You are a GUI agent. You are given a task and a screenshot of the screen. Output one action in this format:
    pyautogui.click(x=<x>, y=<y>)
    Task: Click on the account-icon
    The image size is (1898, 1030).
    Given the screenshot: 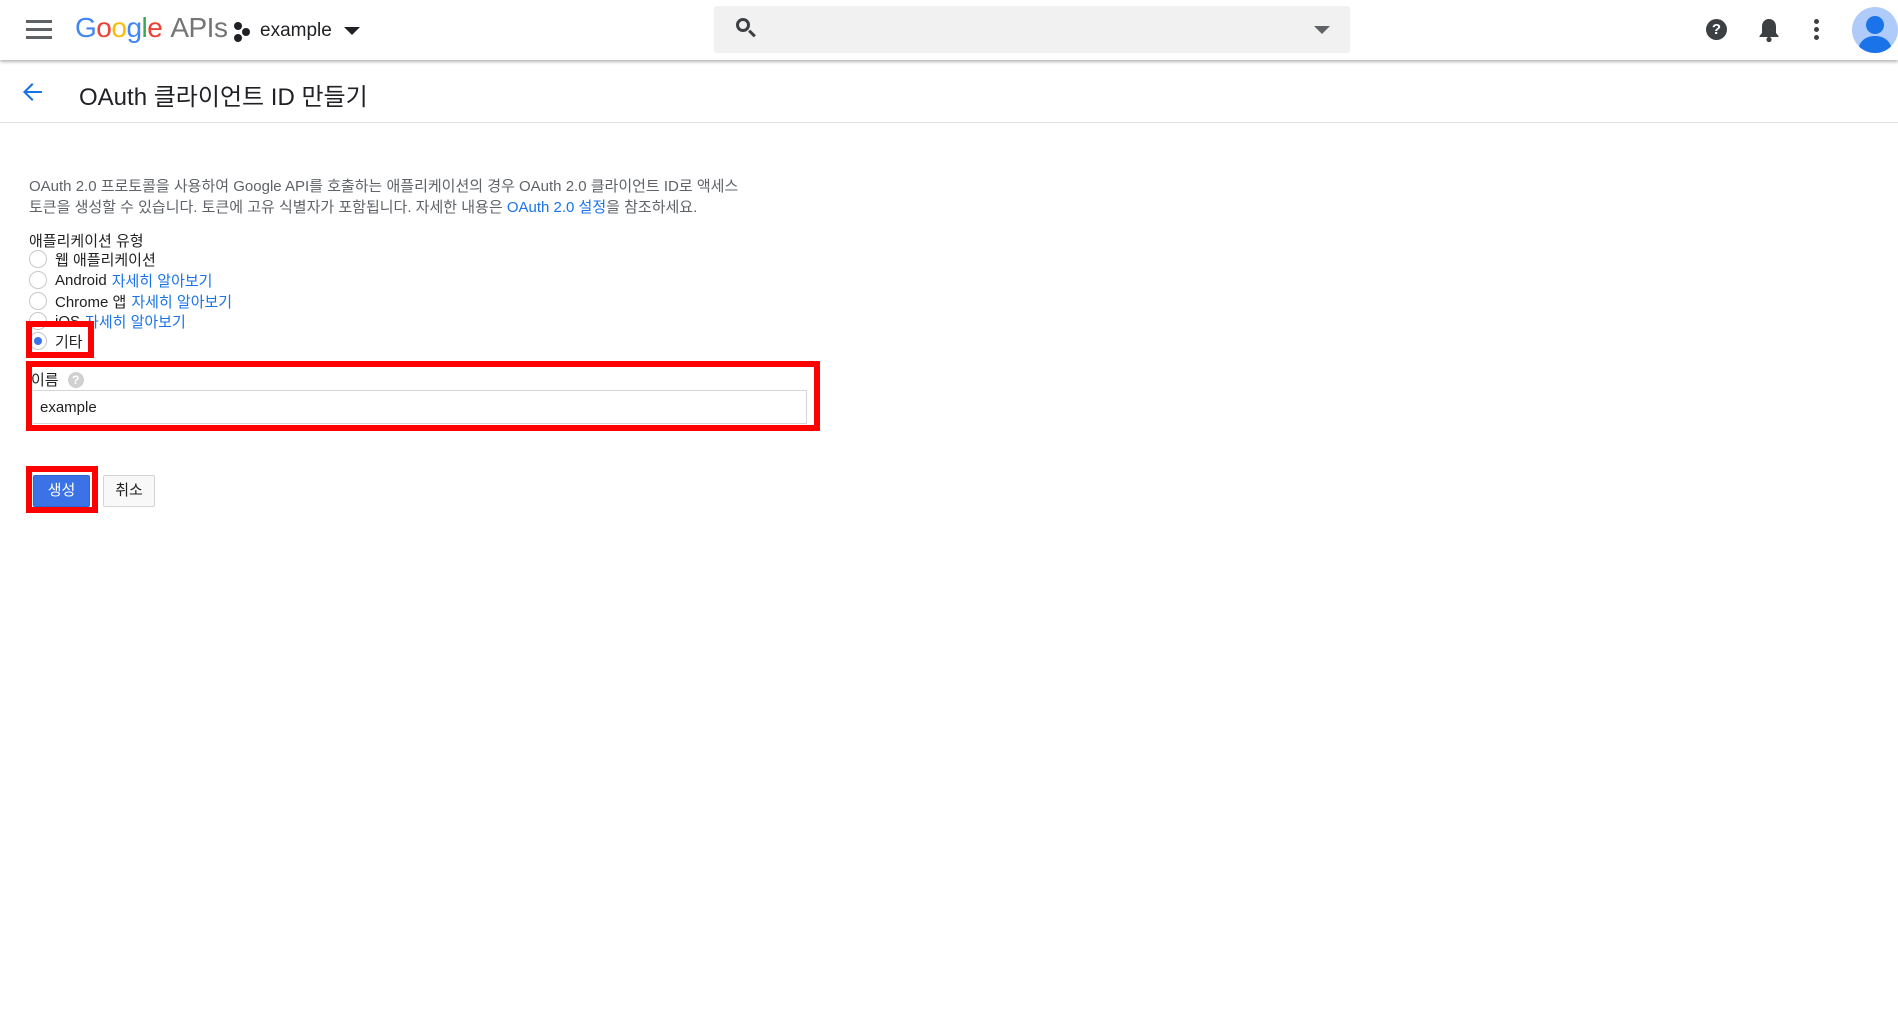 What is the action you would take?
    pyautogui.click(x=1875, y=34)
    